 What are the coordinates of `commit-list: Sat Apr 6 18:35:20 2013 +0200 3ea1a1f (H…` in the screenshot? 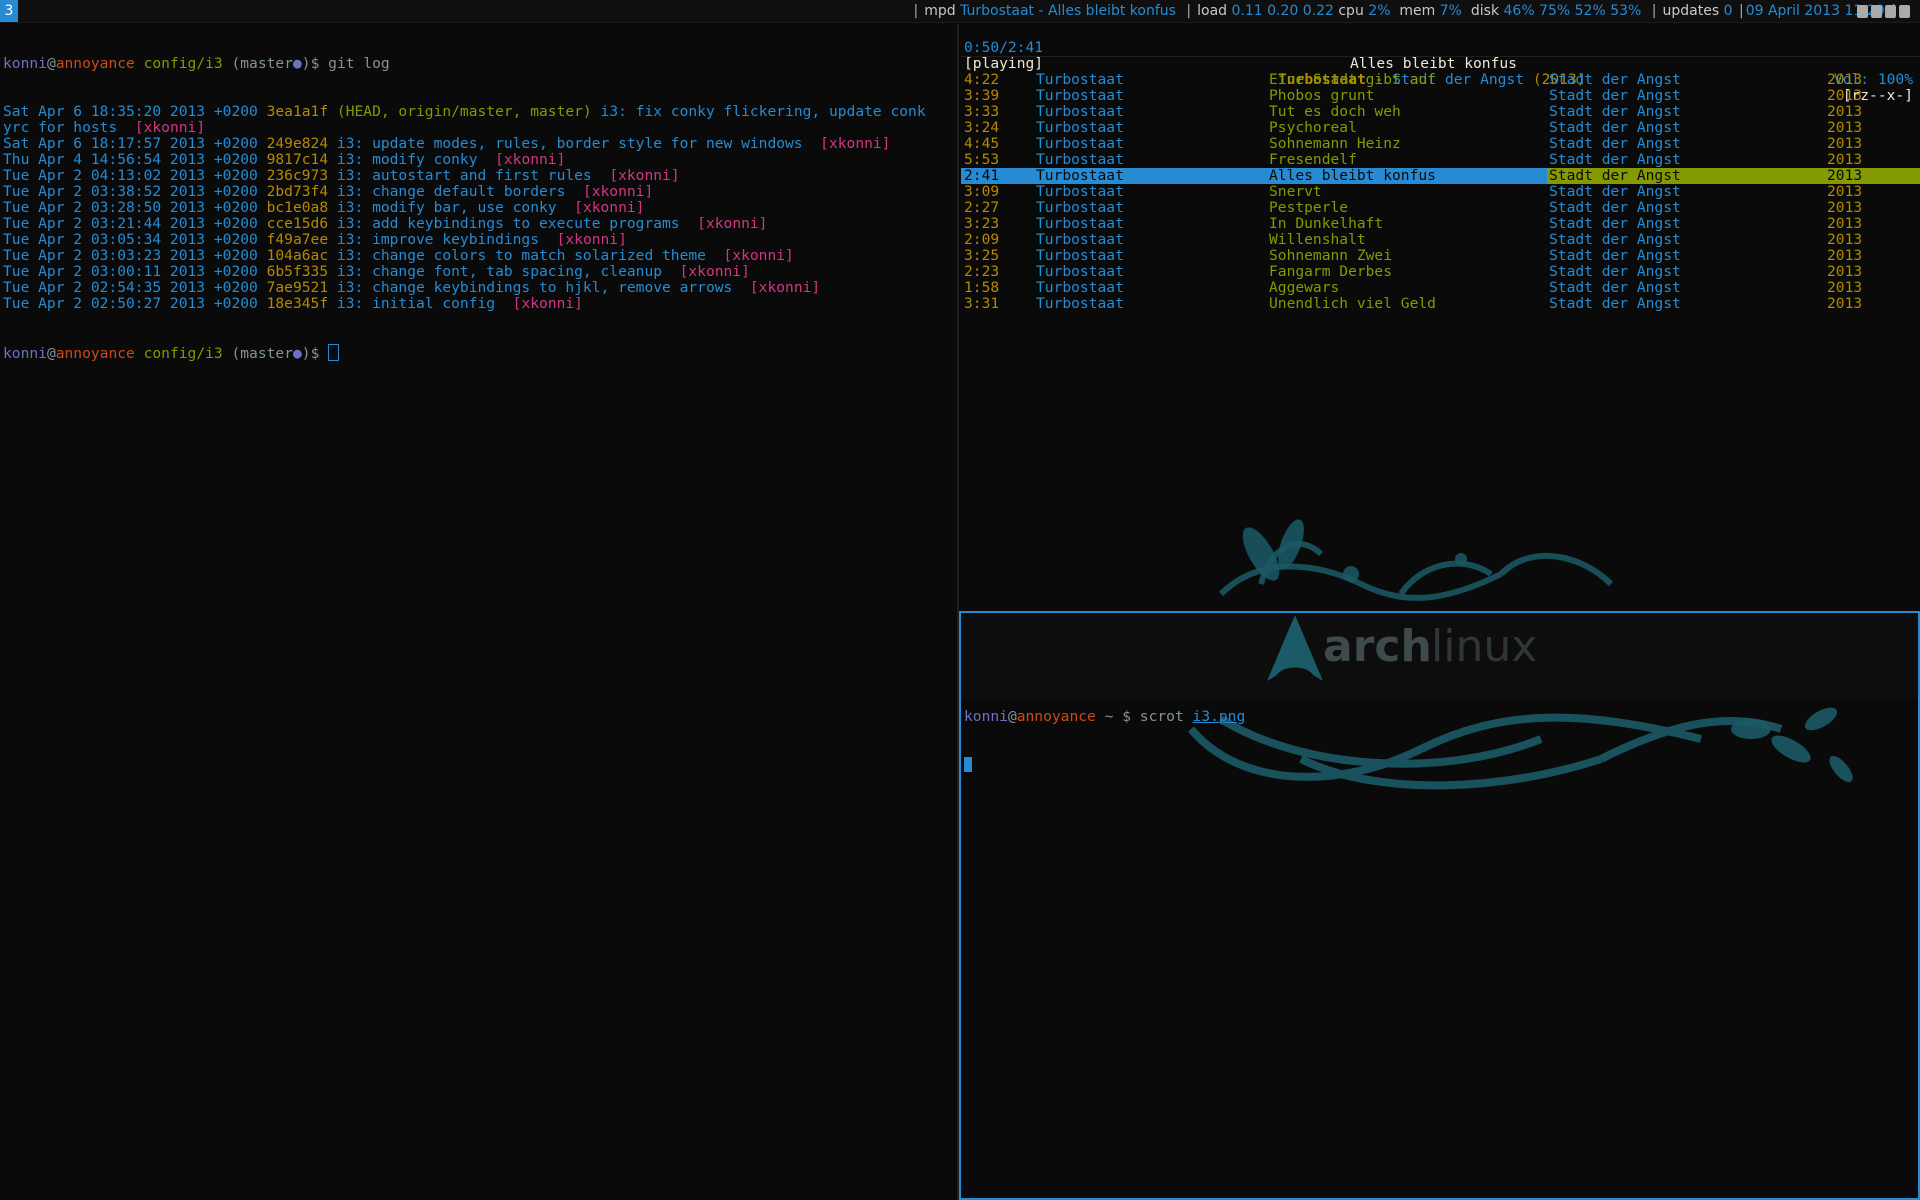 It's located at (478, 208).